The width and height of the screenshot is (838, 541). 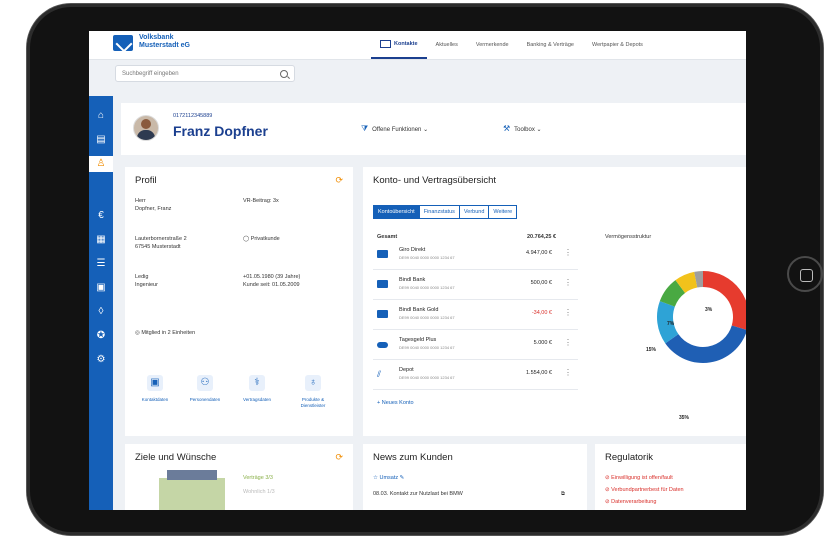 I want to click on donut-label-15: 15%, so click(x=651, y=350).